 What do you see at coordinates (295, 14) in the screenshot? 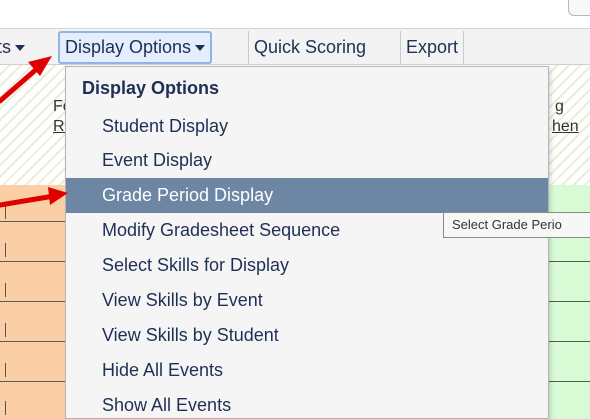
I see `top-strip` at bounding box center [295, 14].